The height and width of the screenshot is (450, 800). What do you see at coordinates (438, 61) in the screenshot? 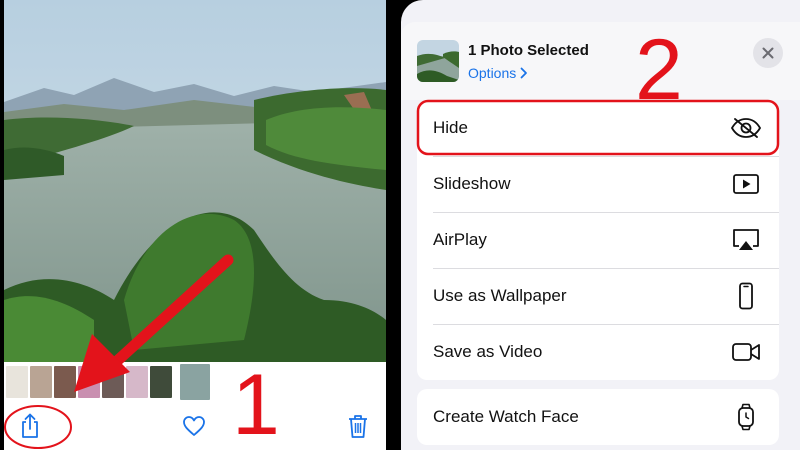
I see `selected-photo-thumbnail` at bounding box center [438, 61].